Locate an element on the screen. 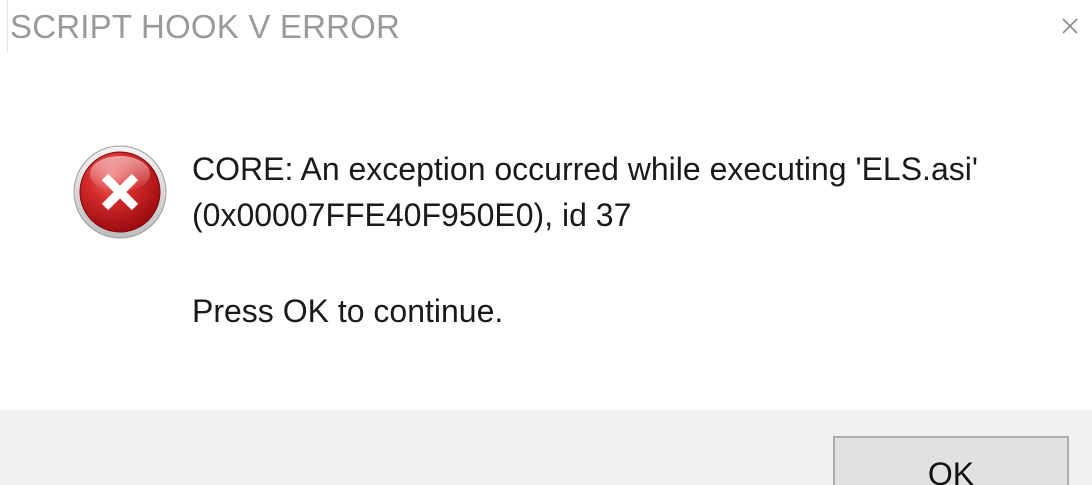 The width and height of the screenshot is (1092, 485). ok-button: OK is located at coordinates (951, 460).